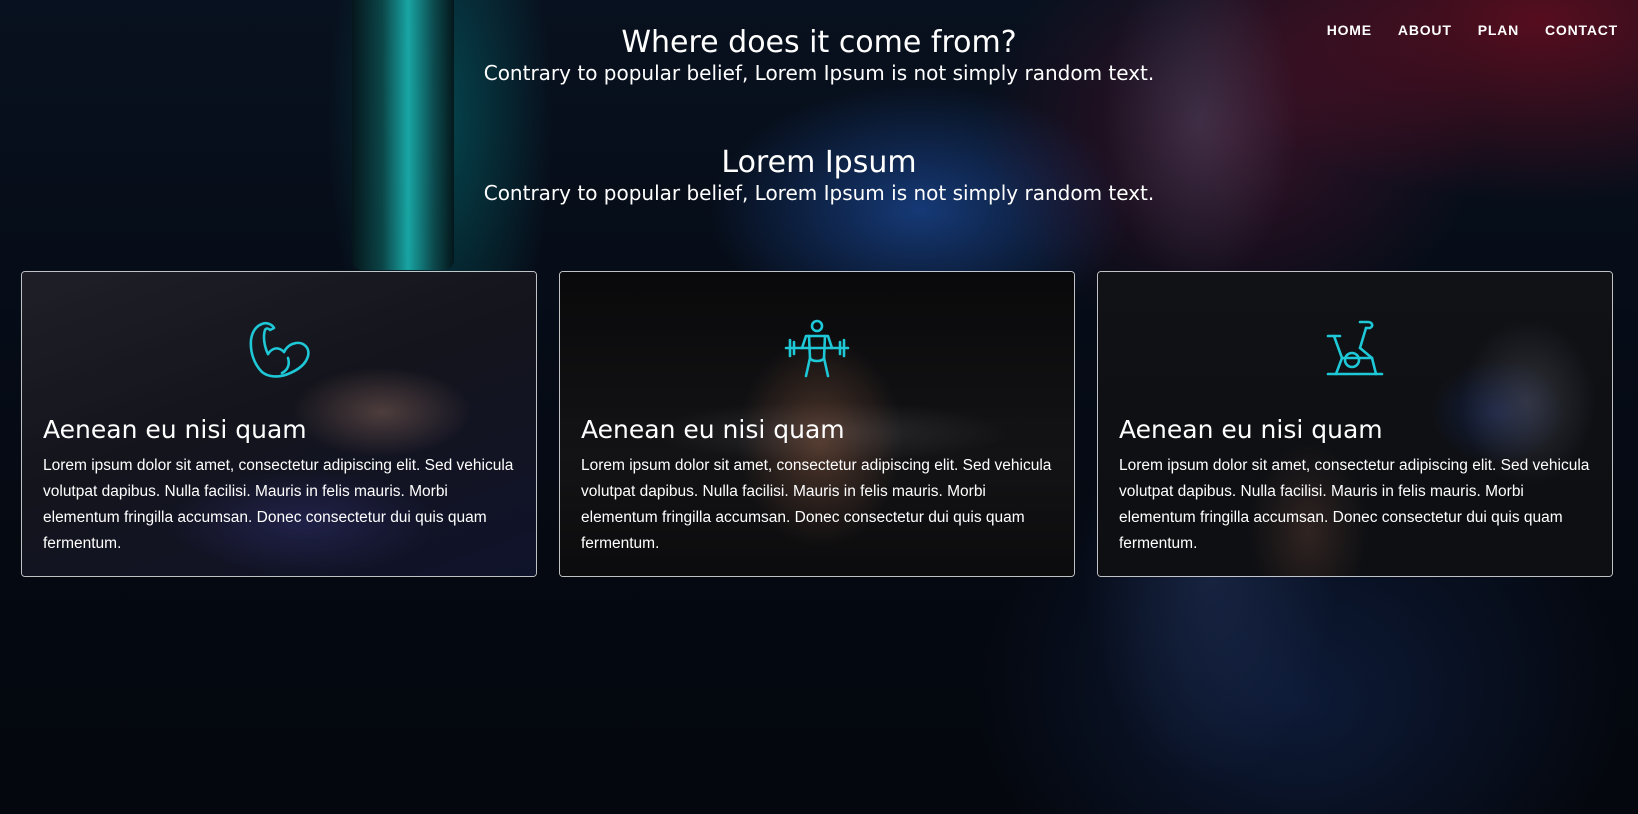  Describe the element at coordinates (819, 42) in the screenshot. I see `hero-title: Where does it come from?` at that location.